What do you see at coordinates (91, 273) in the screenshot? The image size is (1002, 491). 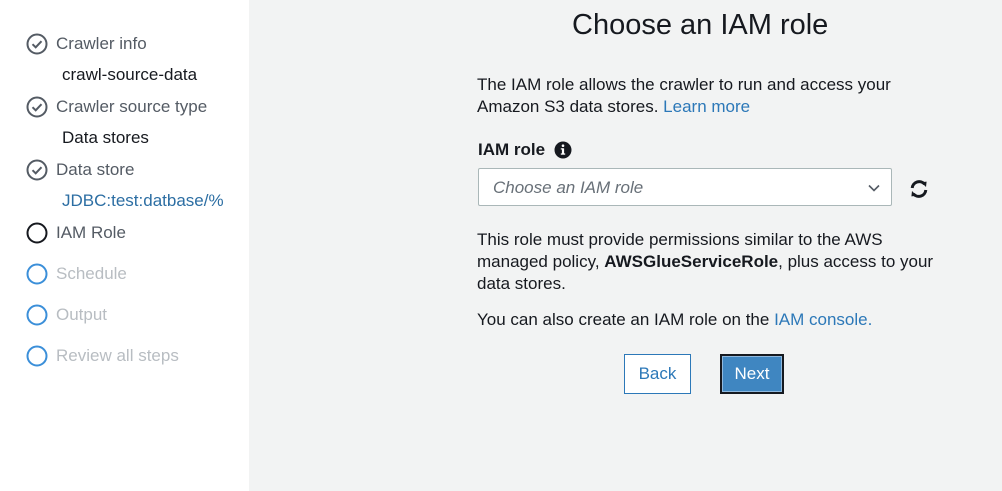 I see `step-label: Schedule` at bounding box center [91, 273].